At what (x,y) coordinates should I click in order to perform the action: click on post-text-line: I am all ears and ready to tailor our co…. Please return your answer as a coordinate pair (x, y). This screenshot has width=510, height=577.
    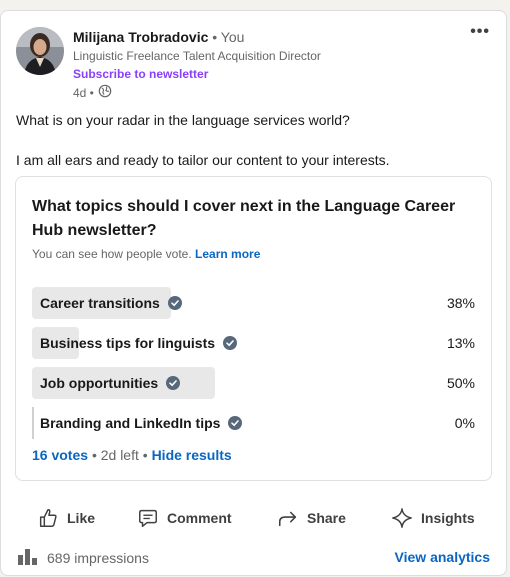
    Looking at the image, I should click on (203, 160).